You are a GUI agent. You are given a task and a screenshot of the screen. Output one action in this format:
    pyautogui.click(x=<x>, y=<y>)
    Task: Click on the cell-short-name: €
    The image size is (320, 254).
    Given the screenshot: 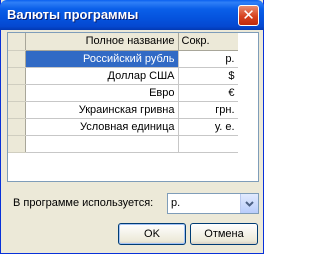 What is the action you would take?
    pyautogui.click(x=208, y=93)
    